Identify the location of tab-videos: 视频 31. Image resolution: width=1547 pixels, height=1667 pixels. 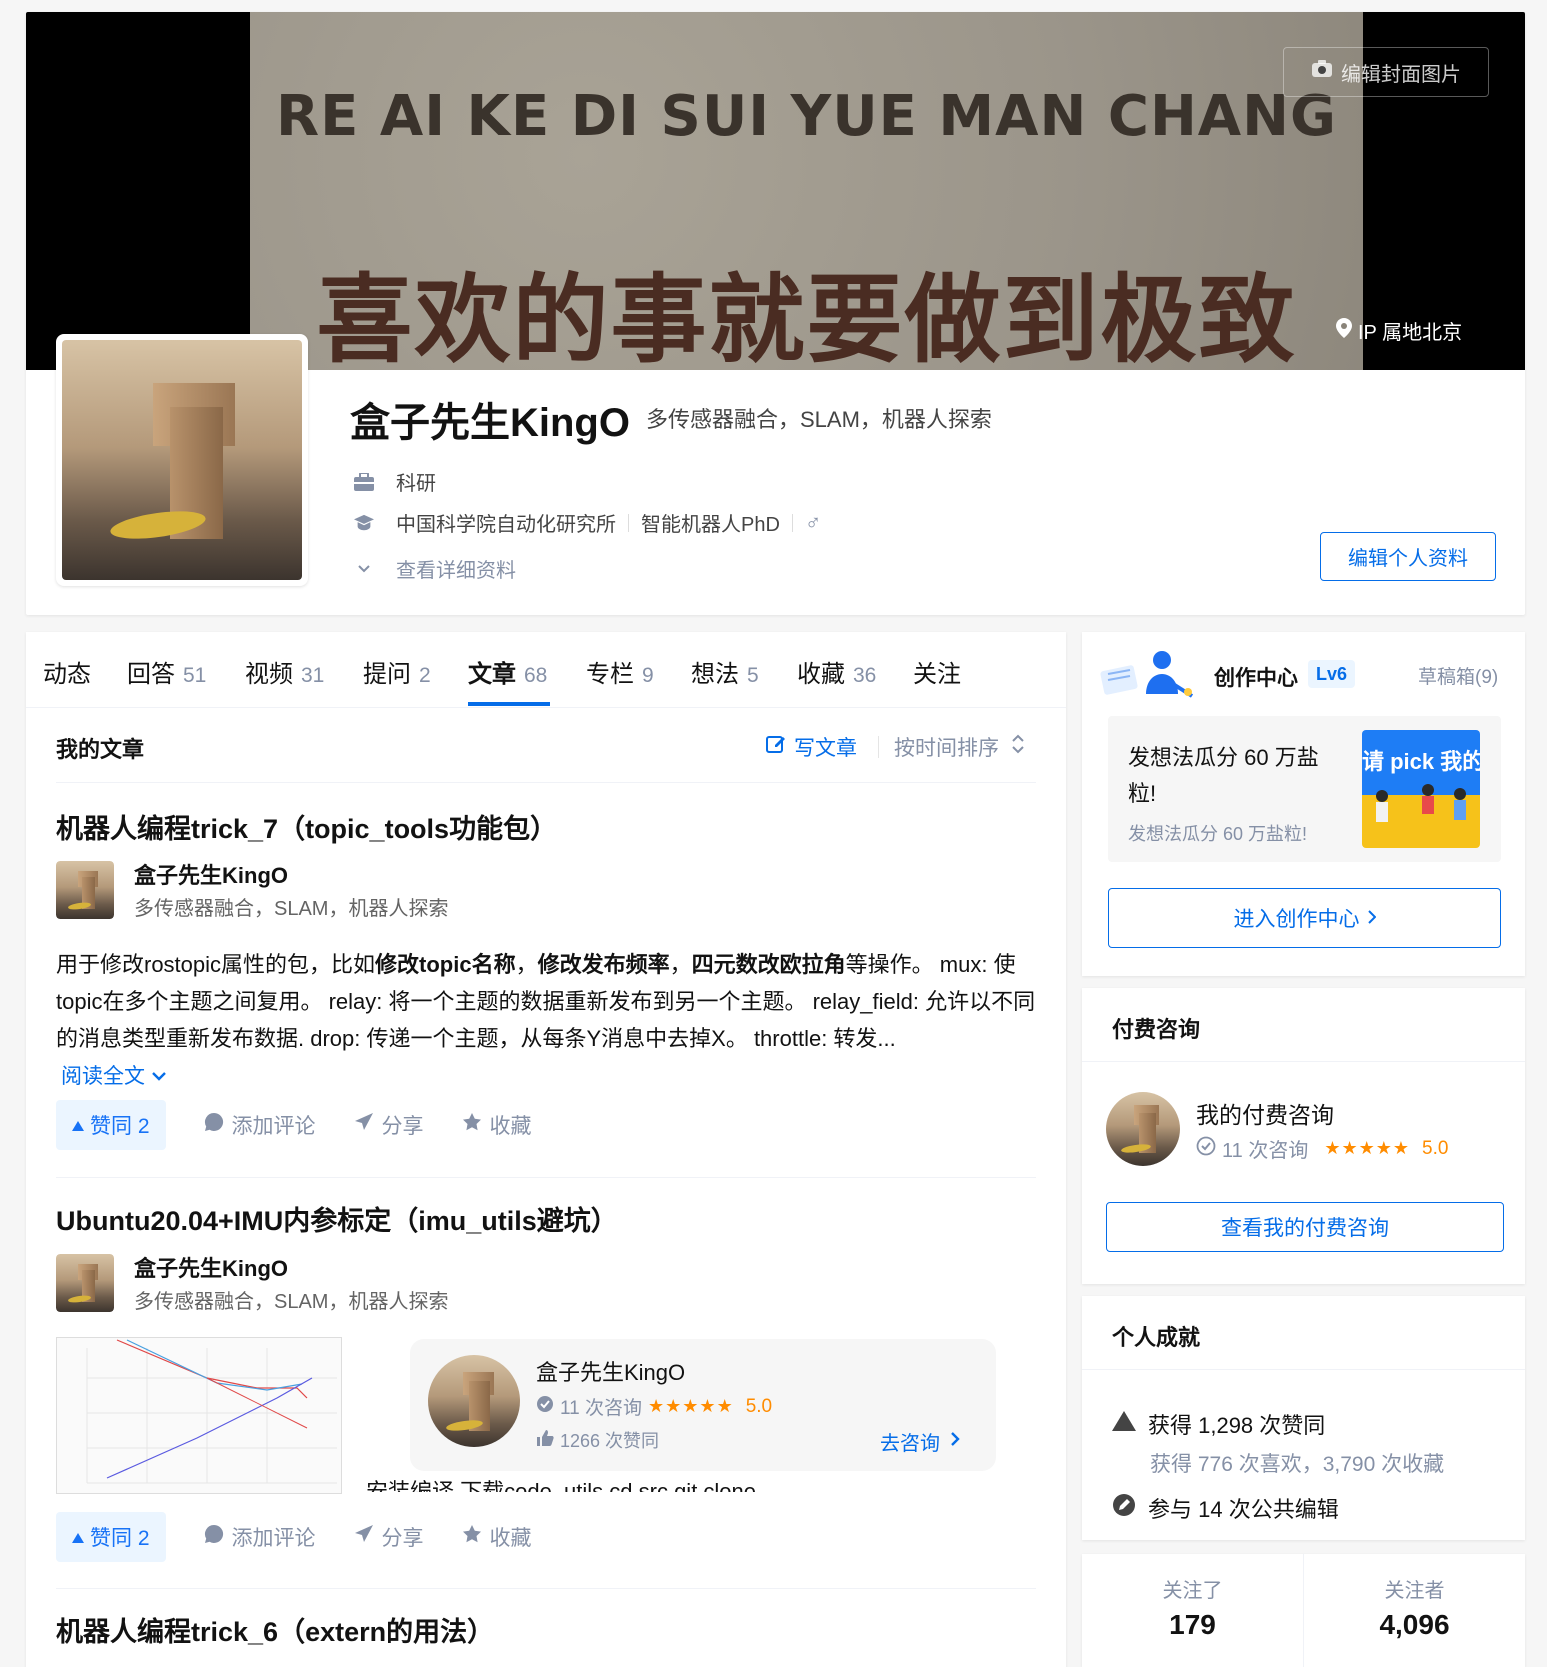
(284, 671).